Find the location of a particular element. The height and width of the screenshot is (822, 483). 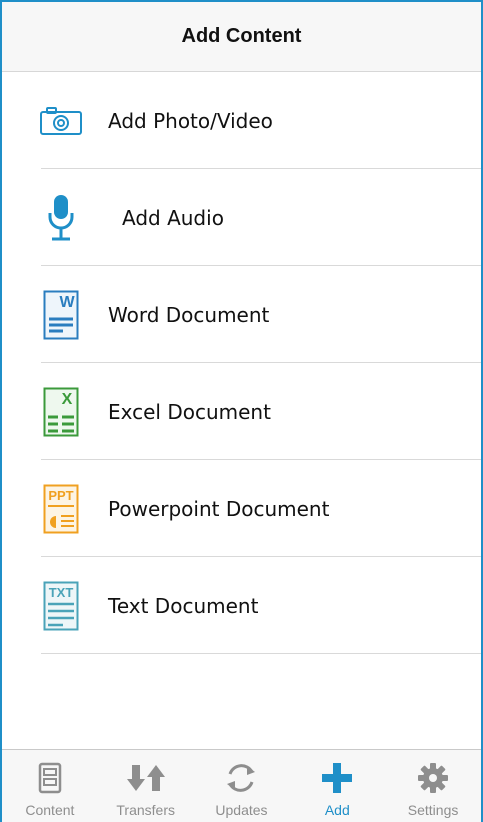

word-badge: W is located at coordinates (67, 302).